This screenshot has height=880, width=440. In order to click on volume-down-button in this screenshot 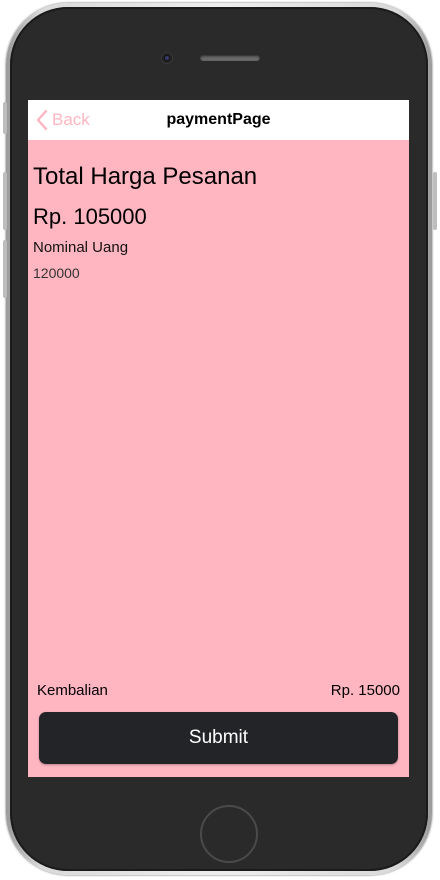, I will do `click(5, 269)`.